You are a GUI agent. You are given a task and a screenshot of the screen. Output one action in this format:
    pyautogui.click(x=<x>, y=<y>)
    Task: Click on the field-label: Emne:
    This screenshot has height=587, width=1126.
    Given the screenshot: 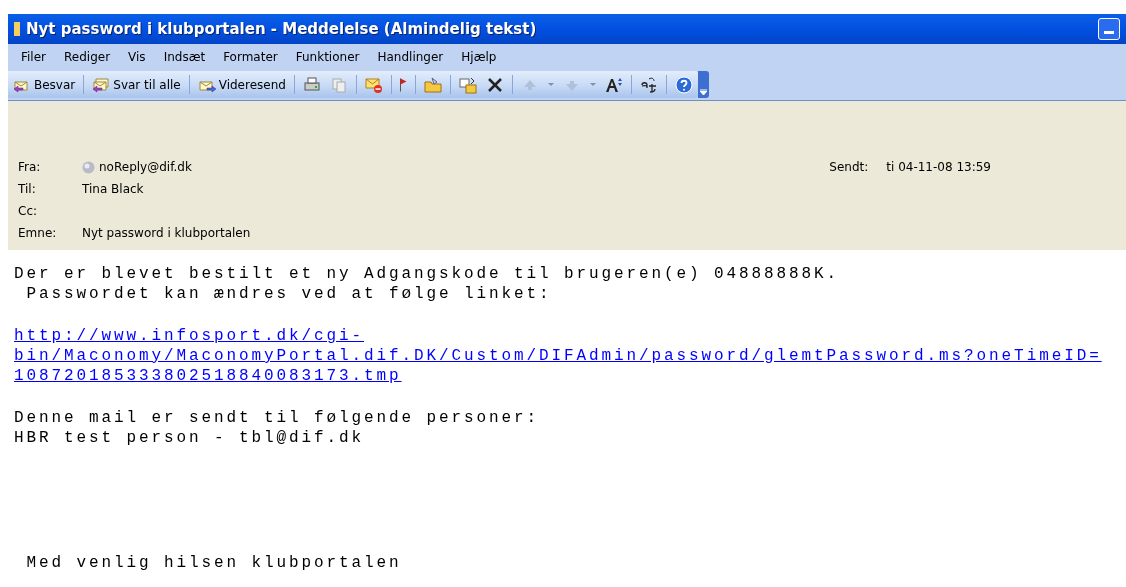 What is the action you would take?
    pyautogui.click(x=38, y=233)
    